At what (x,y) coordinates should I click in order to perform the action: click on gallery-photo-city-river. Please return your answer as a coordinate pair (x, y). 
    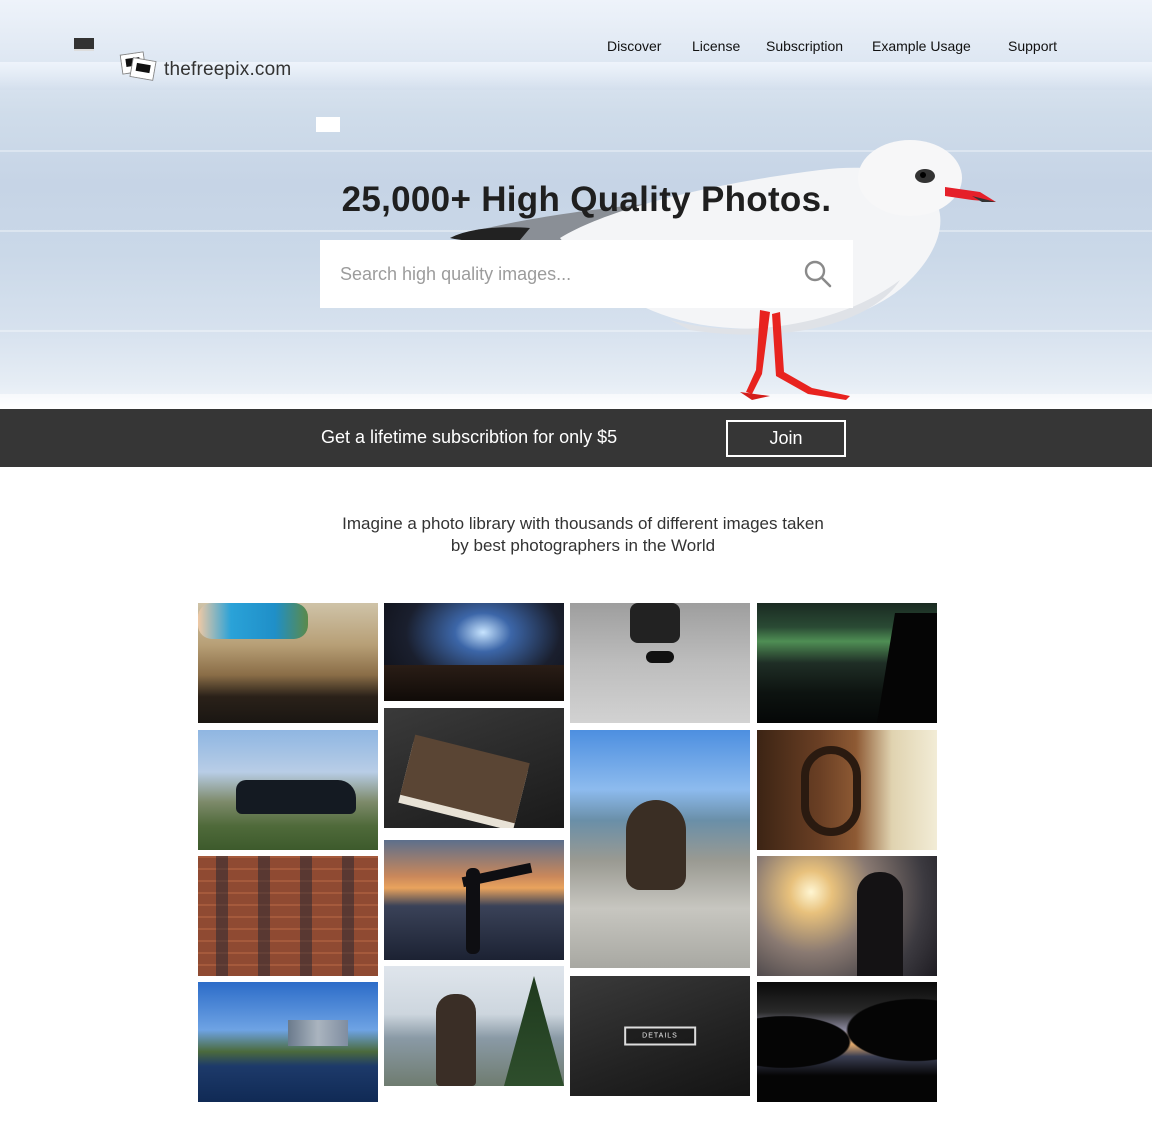
    Looking at the image, I should click on (288, 1042).